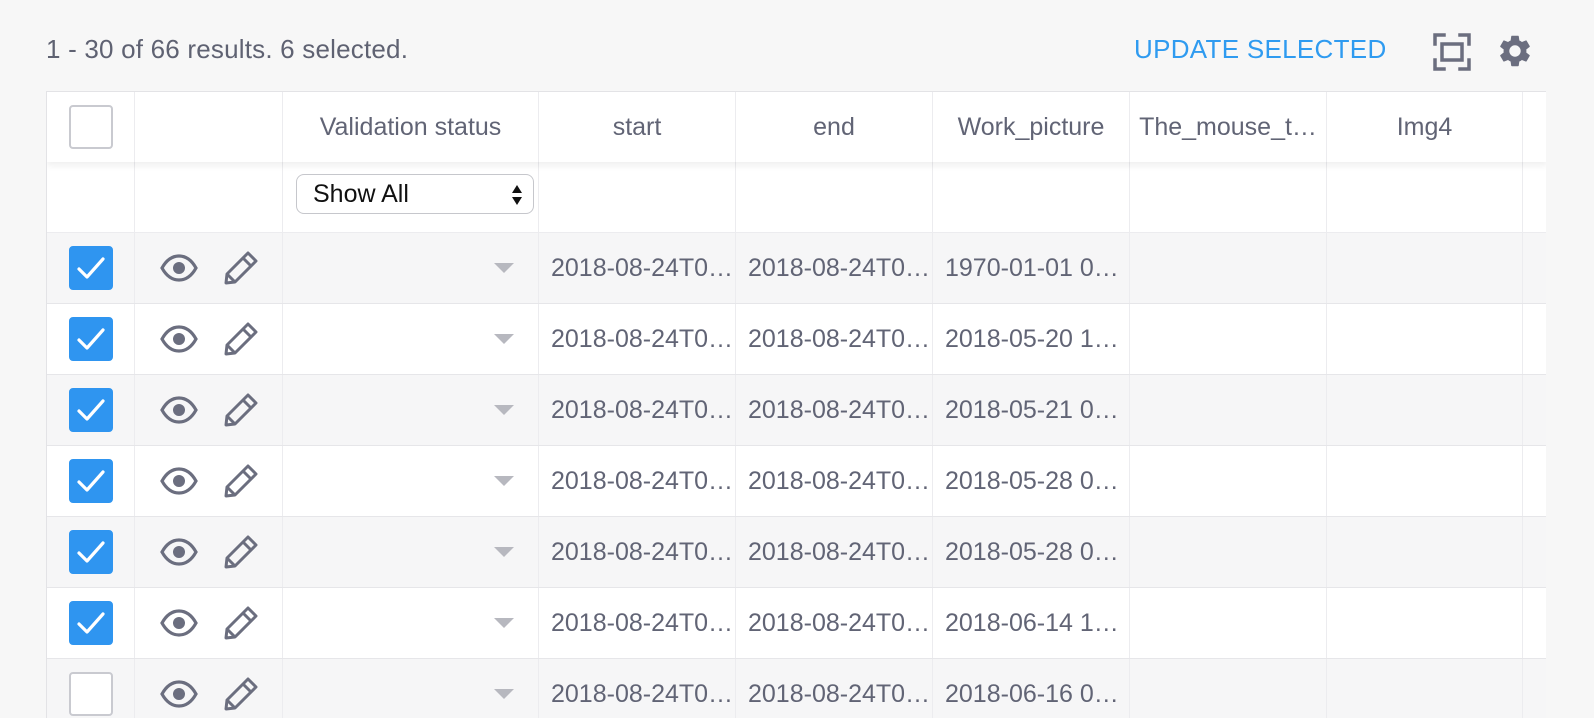  I want to click on fullscreen-icon, so click(1452, 52).